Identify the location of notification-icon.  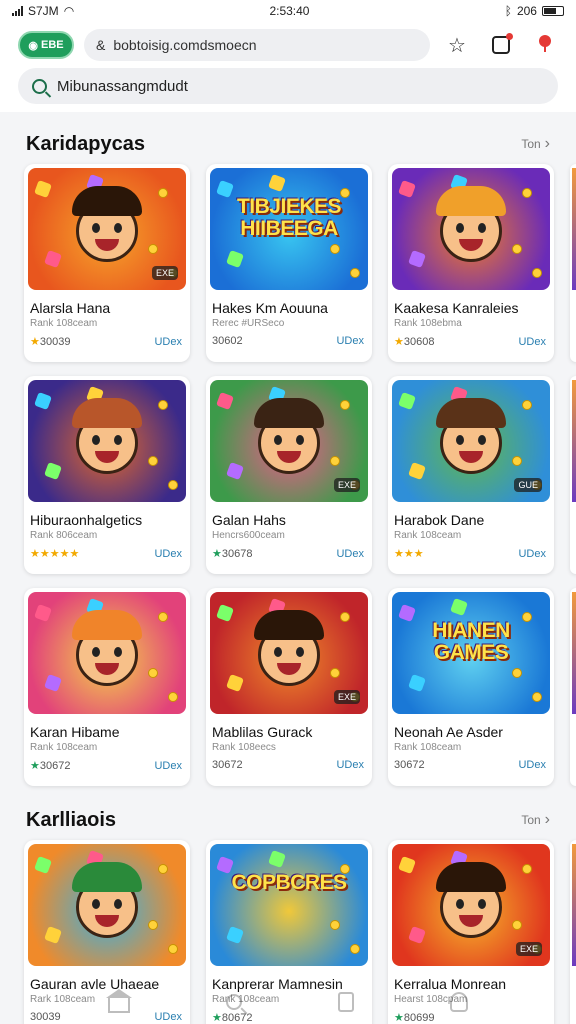
(545, 45).